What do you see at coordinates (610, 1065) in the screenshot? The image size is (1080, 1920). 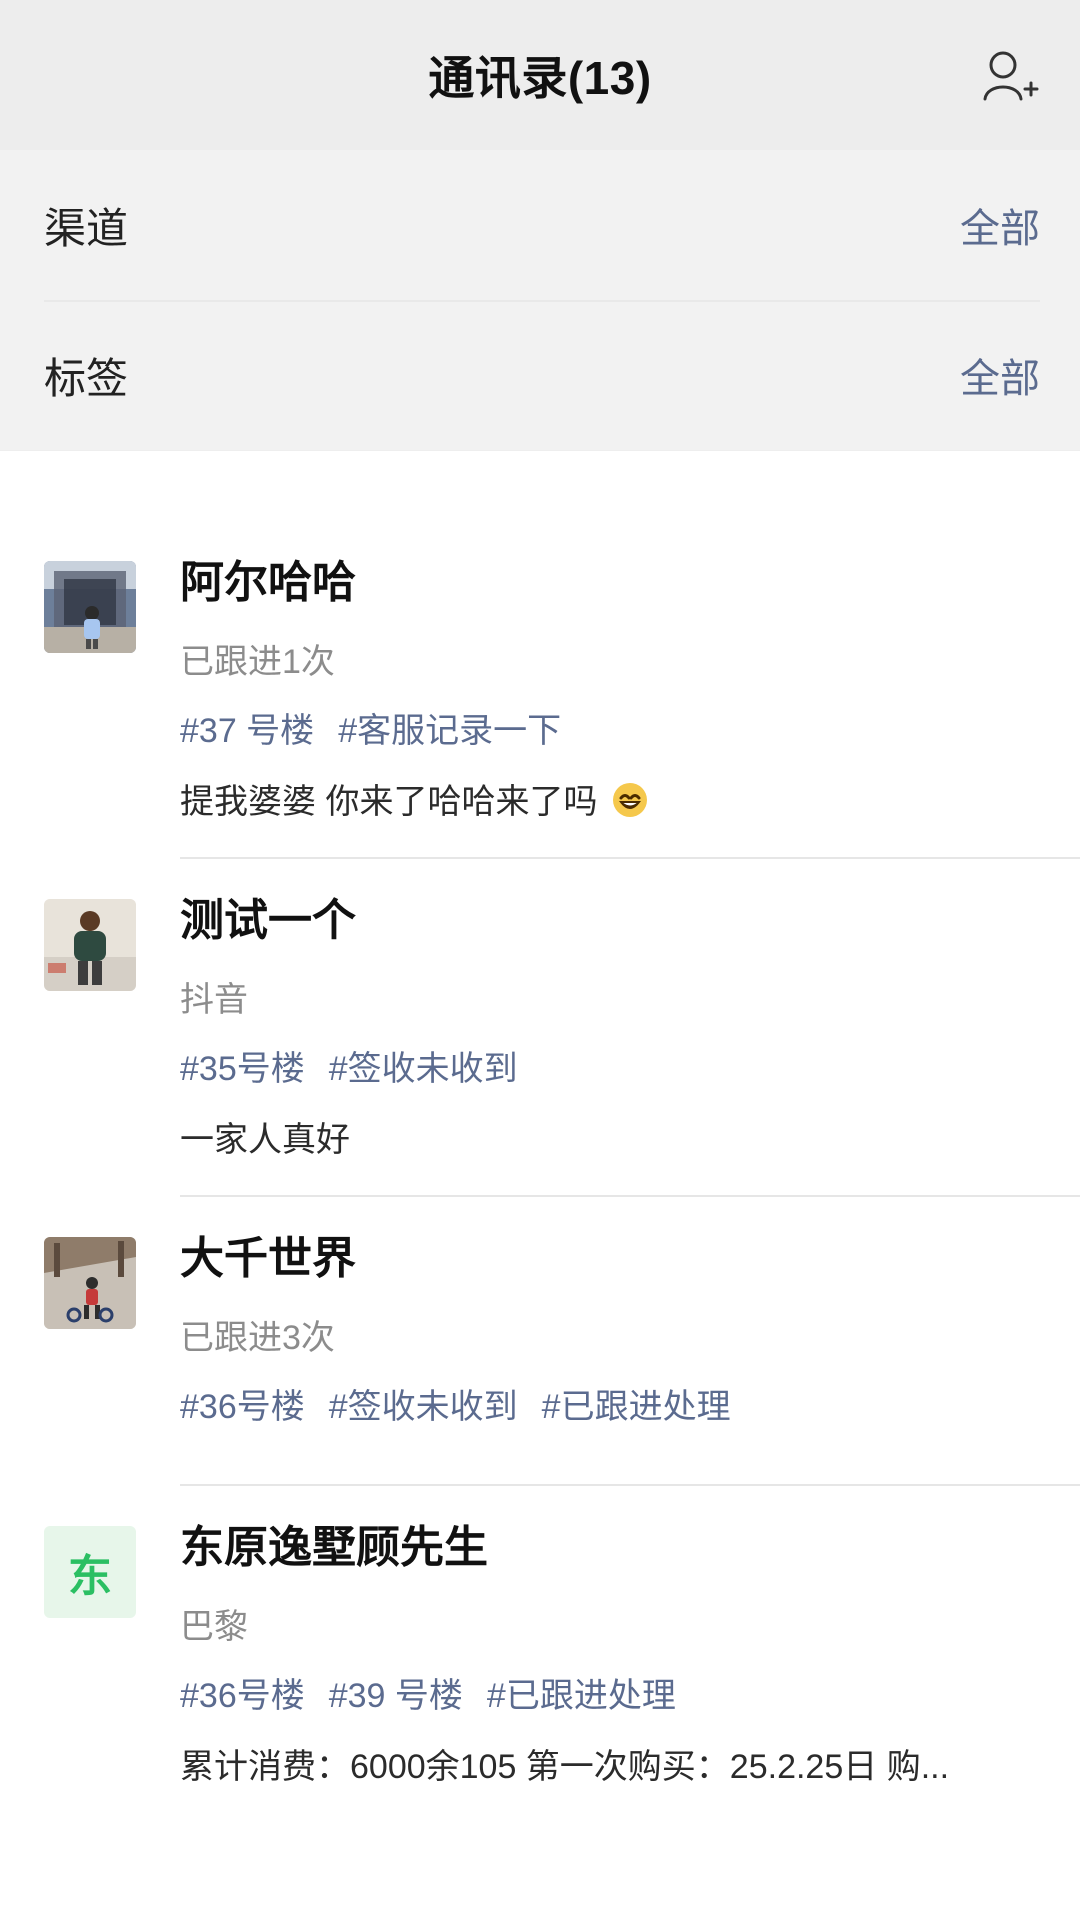 I see `tag-list: #35号楼 #签收未收到` at bounding box center [610, 1065].